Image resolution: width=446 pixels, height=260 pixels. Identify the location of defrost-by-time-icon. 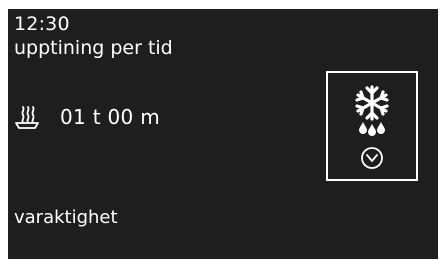
(372, 127).